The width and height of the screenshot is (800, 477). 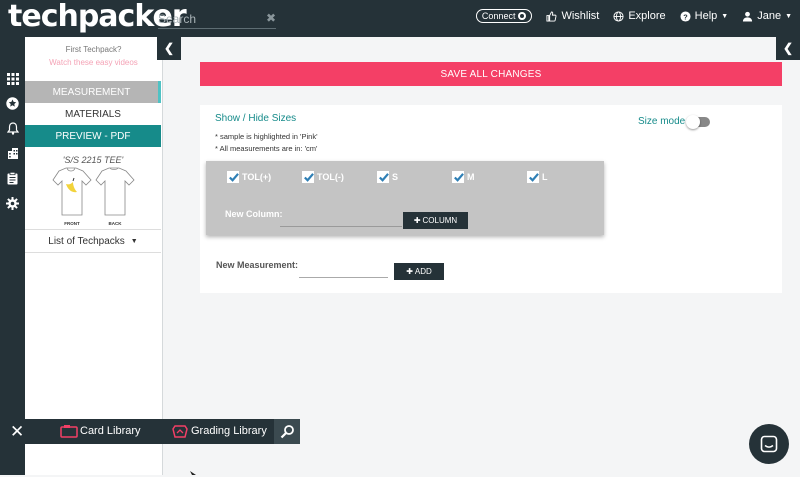 I want to click on mouse-cursor-icon, so click(x=193, y=473).